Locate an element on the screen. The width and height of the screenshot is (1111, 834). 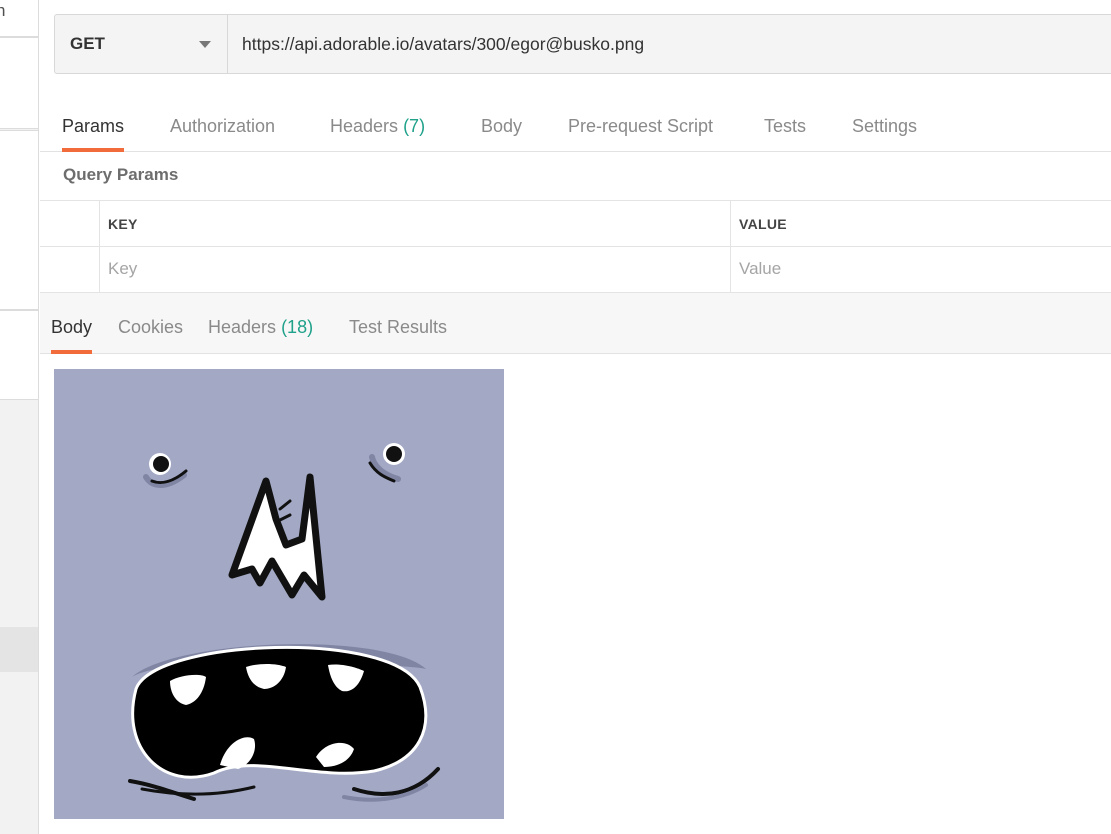
tab-authorization: Authorization is located at coordinates (222, 127).